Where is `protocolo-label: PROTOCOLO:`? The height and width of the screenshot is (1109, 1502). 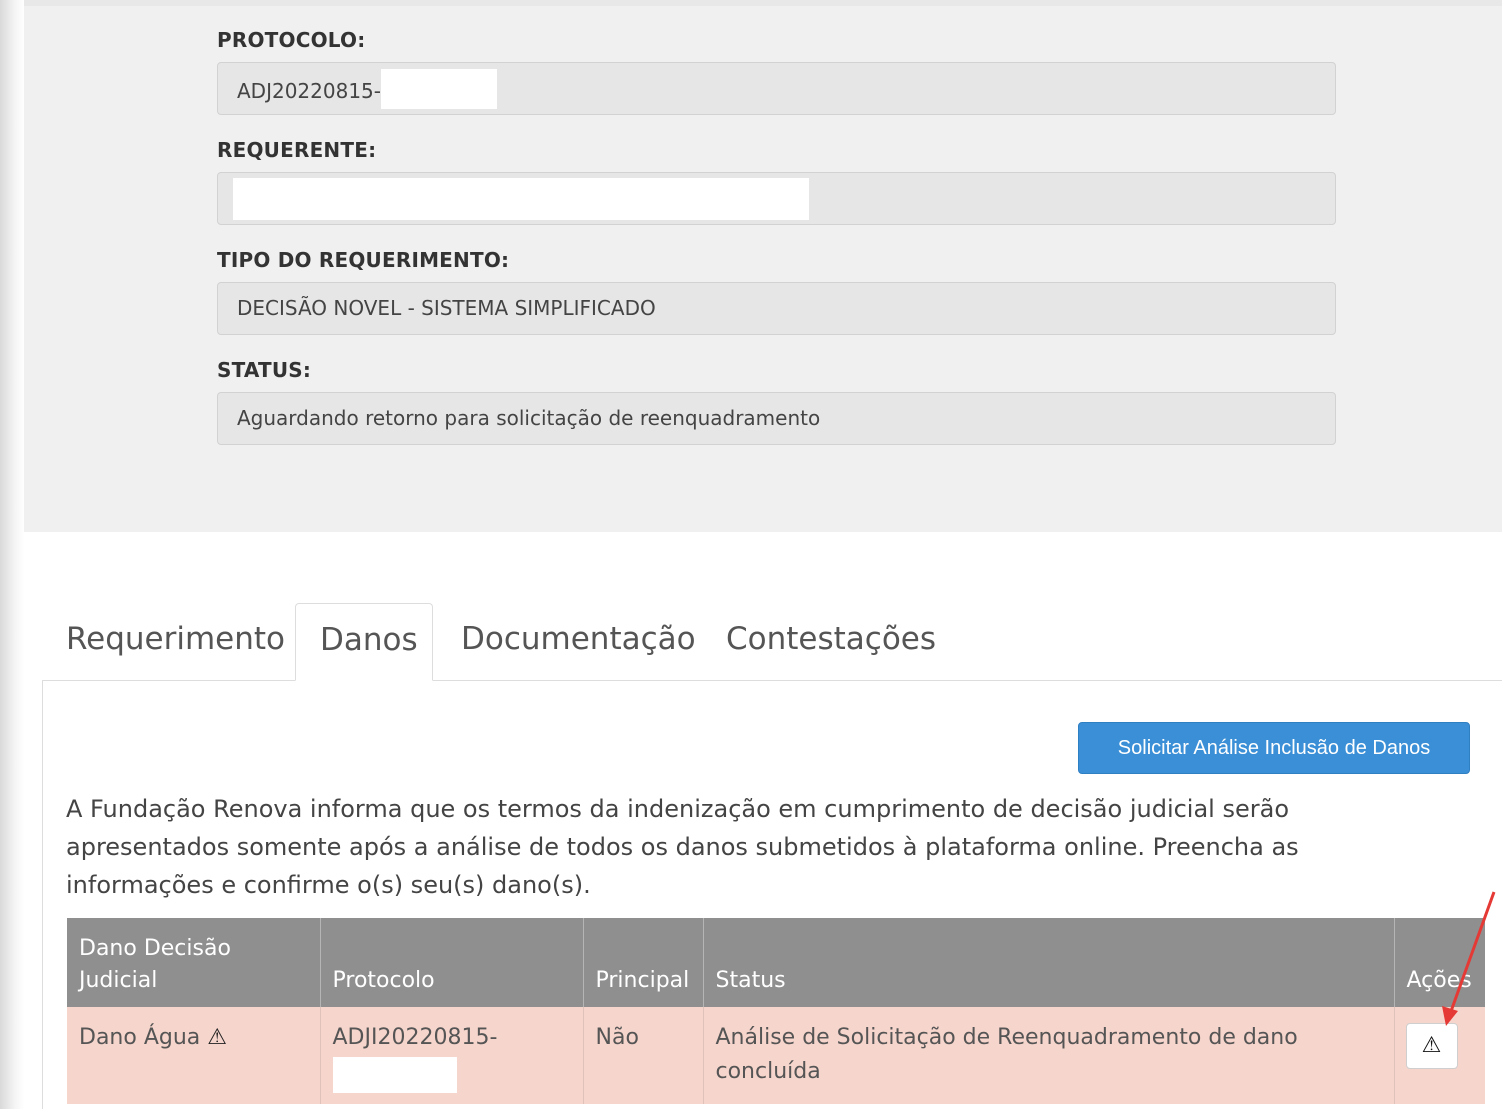
protocolo-label: PROTOCOLO: is located at coordinates (291, 40).